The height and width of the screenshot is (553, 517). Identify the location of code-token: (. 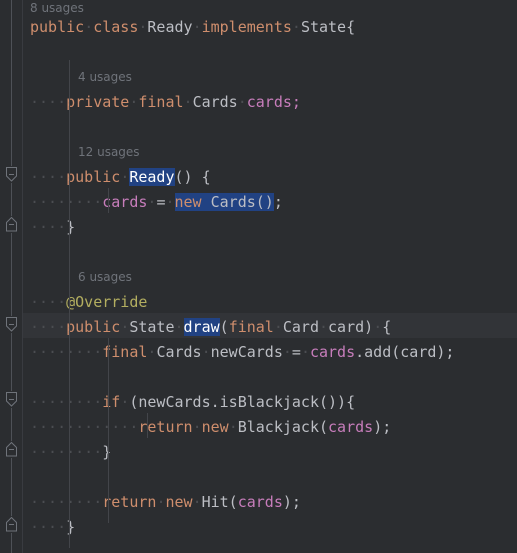
(224, 327).